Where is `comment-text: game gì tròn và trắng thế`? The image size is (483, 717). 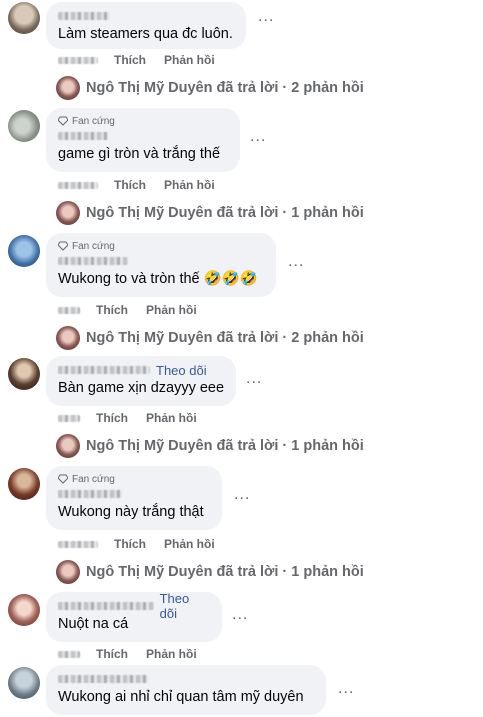
comment-text: game gì tròn và trắng thế is located at coordinates (139, 154).